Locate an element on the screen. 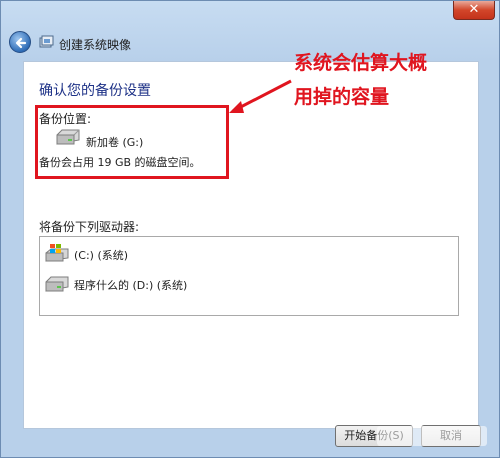  annotation-callout: 系统会估算大概 用掉的容量 is located at coordinates (379, 80).